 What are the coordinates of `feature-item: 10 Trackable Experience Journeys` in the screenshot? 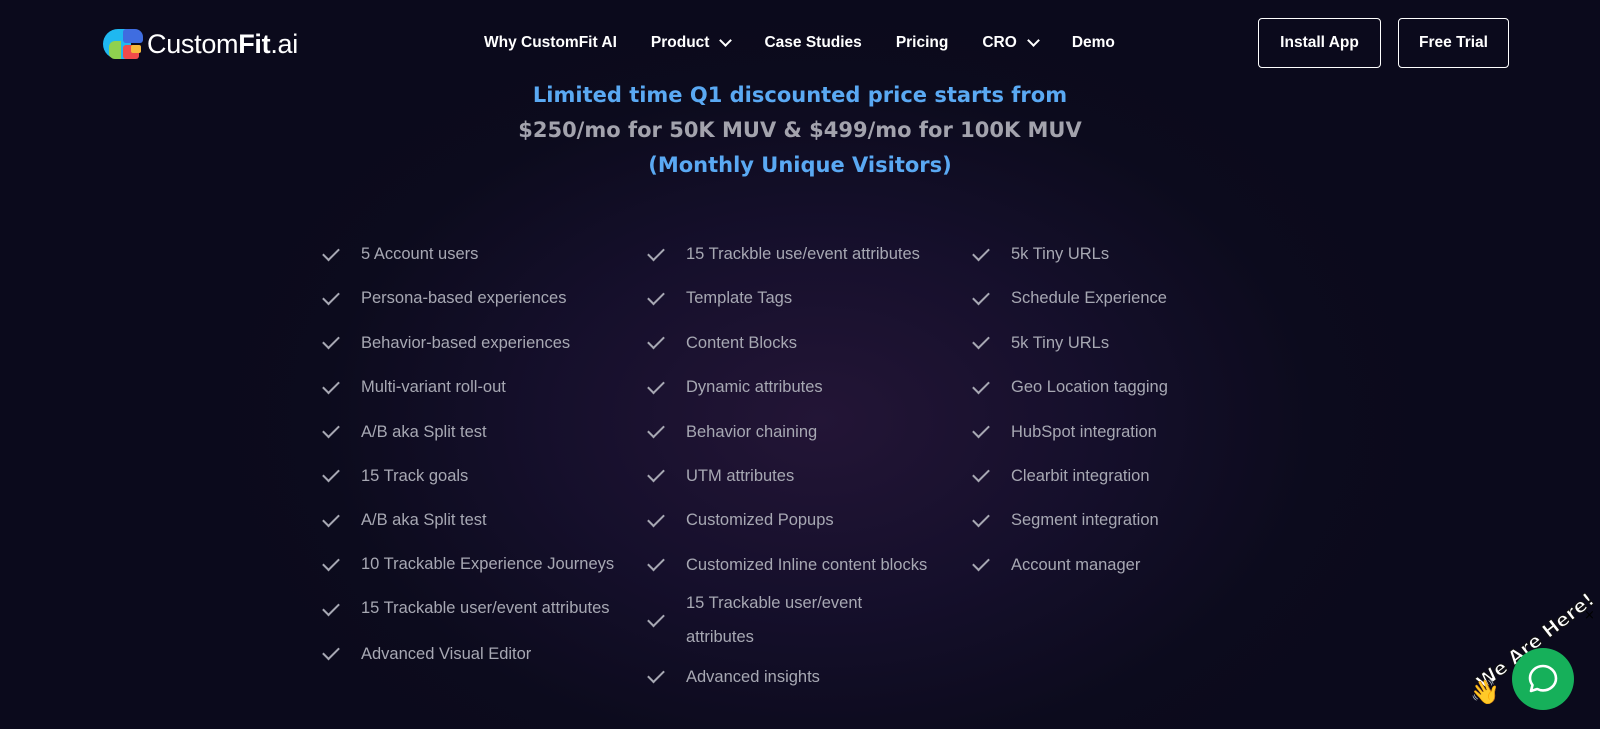 It's located at (472, 565).